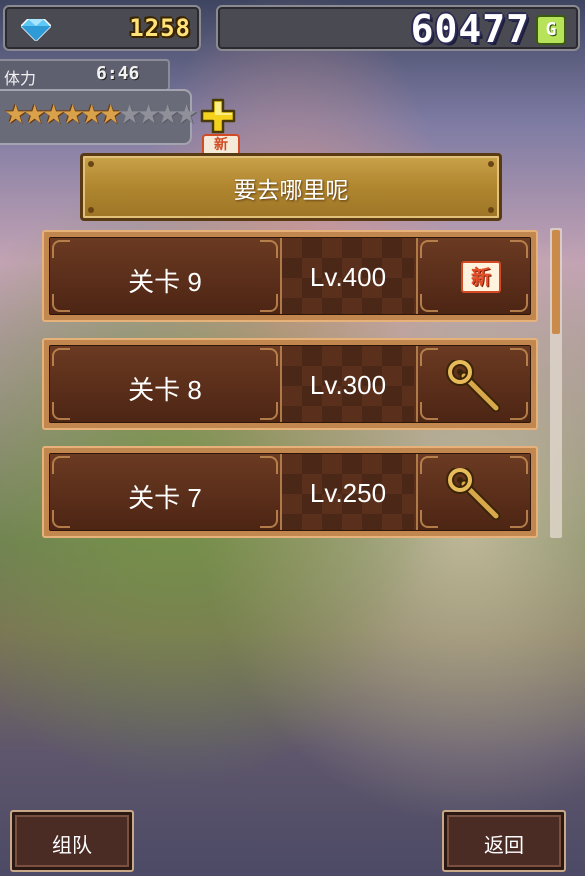 The image size is (585, 876). Describe the element at coordinates (551, 30) in the screenshot. I see `gold-unit-icon: G` at that location.